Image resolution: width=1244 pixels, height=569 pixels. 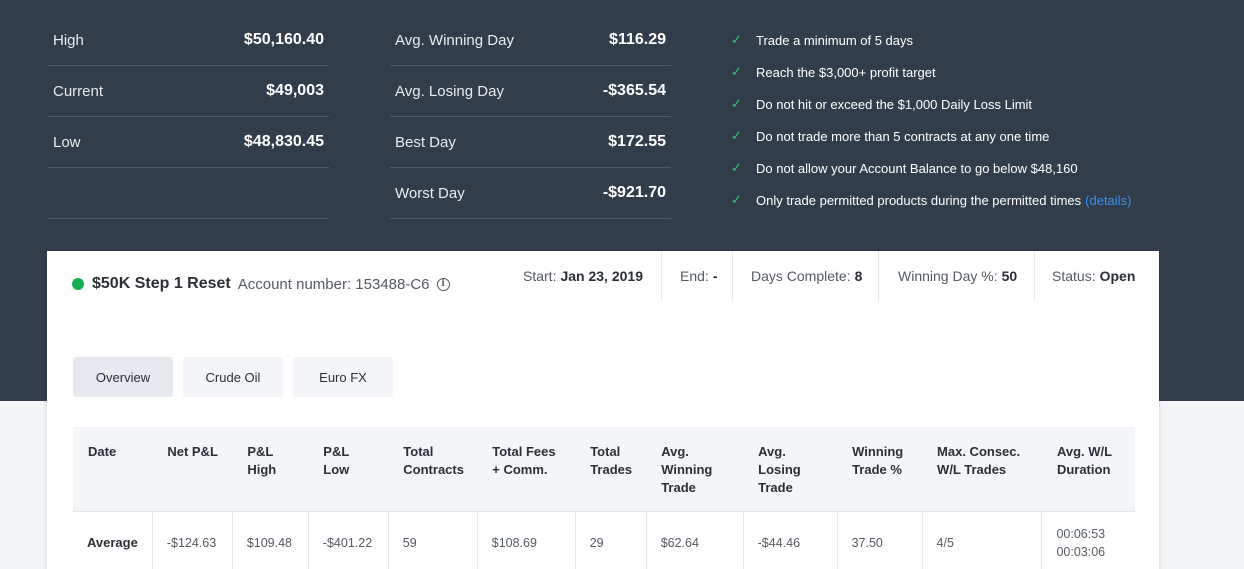 What do you see at coordinates (1083, 469) in the screenshot?
I see `header-text: Duration` at bounding box center [1083, 469].